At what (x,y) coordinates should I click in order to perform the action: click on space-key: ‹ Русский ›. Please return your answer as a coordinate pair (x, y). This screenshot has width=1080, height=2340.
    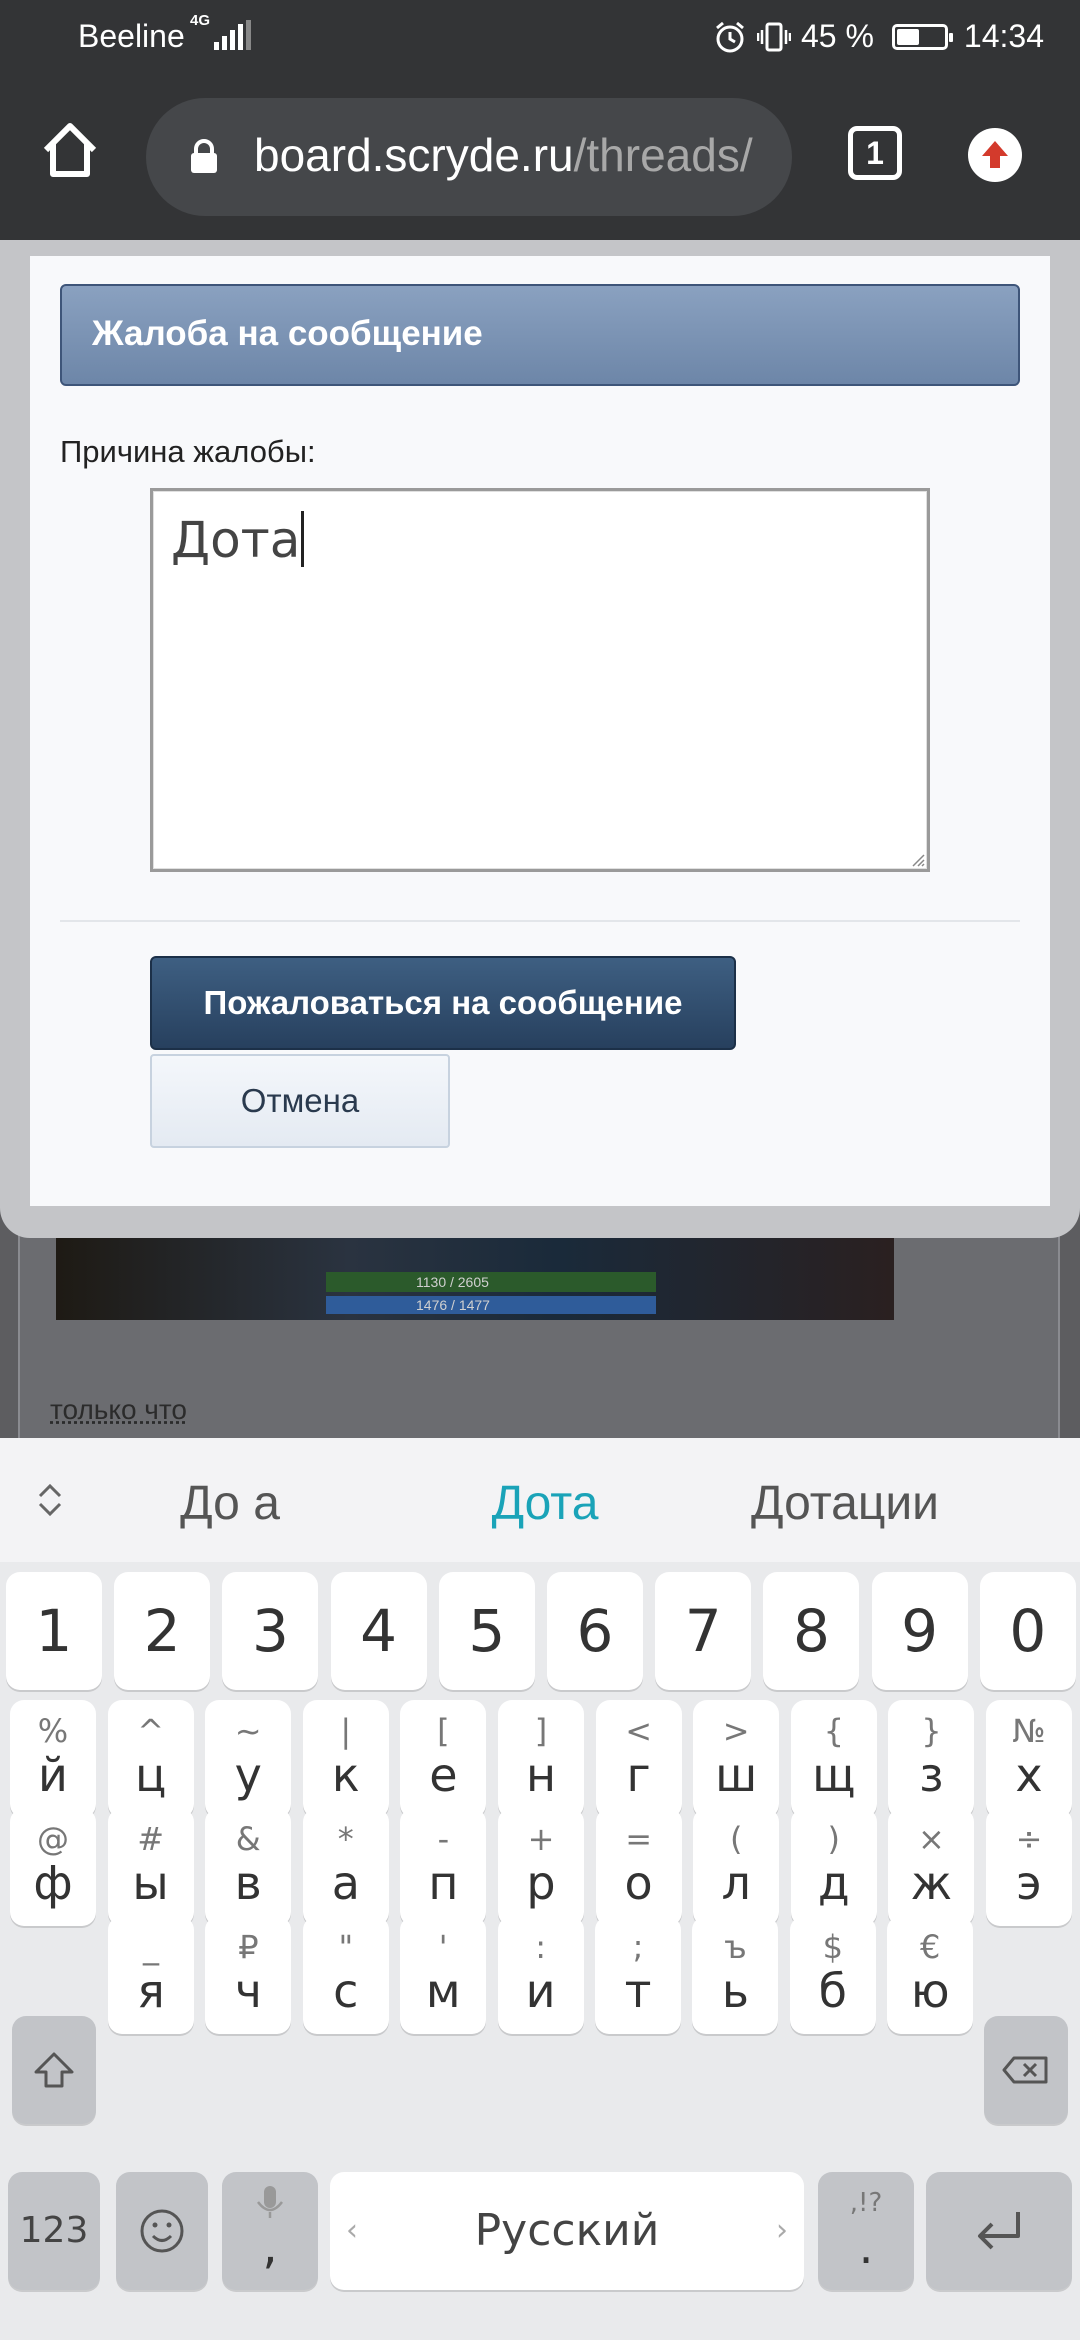
    Looking at the image, I should click on (567, 2231).